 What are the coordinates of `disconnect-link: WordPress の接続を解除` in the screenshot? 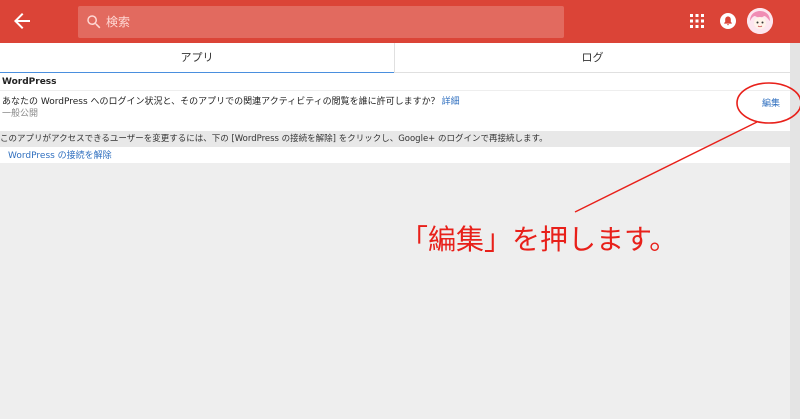 It's located at (60, 154).